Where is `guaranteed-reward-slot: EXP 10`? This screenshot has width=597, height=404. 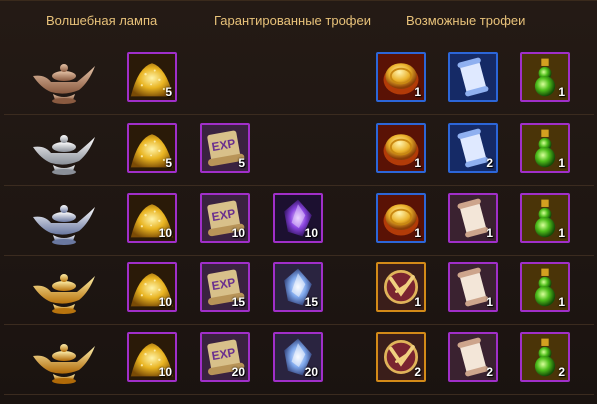
guaranteed-reward-slot: EXP 10 is located at coordinates (225, 218).